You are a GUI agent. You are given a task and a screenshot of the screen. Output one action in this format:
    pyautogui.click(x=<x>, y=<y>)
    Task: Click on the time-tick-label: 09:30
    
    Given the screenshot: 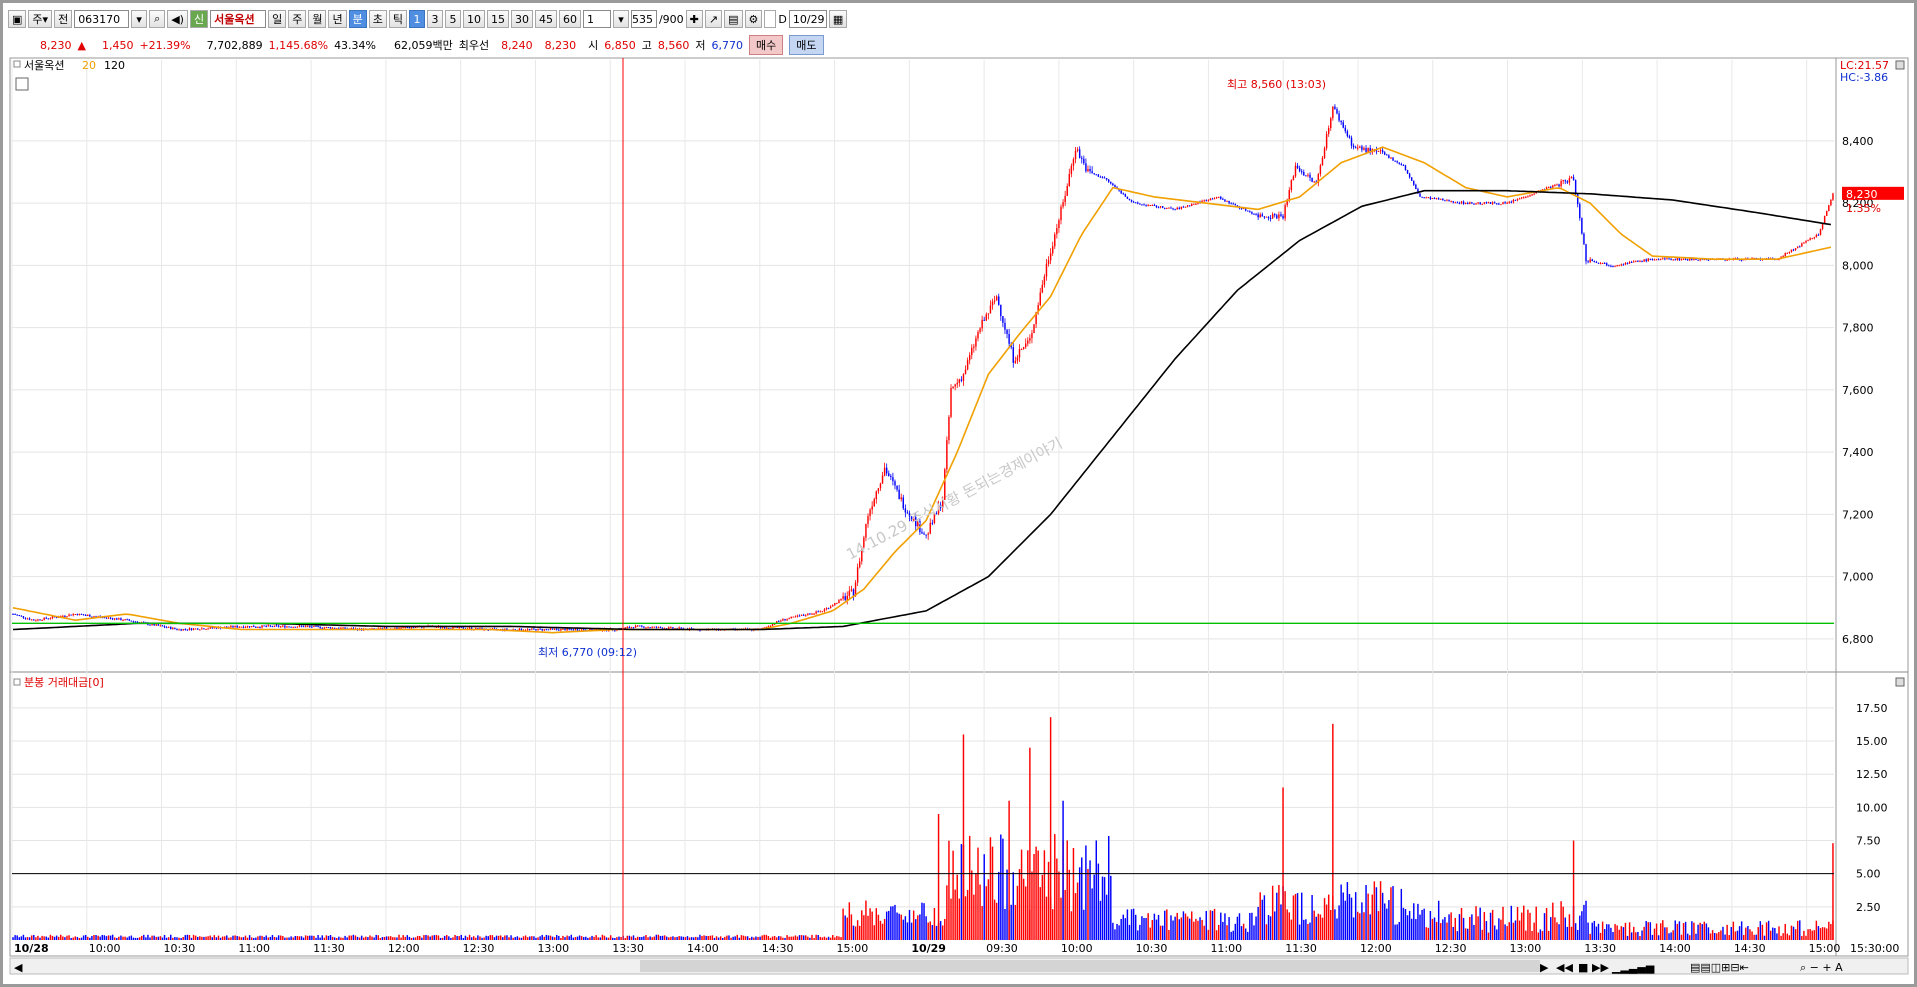 What is the action you would take?
    pyautogui.click(x=1002, y=948)
    